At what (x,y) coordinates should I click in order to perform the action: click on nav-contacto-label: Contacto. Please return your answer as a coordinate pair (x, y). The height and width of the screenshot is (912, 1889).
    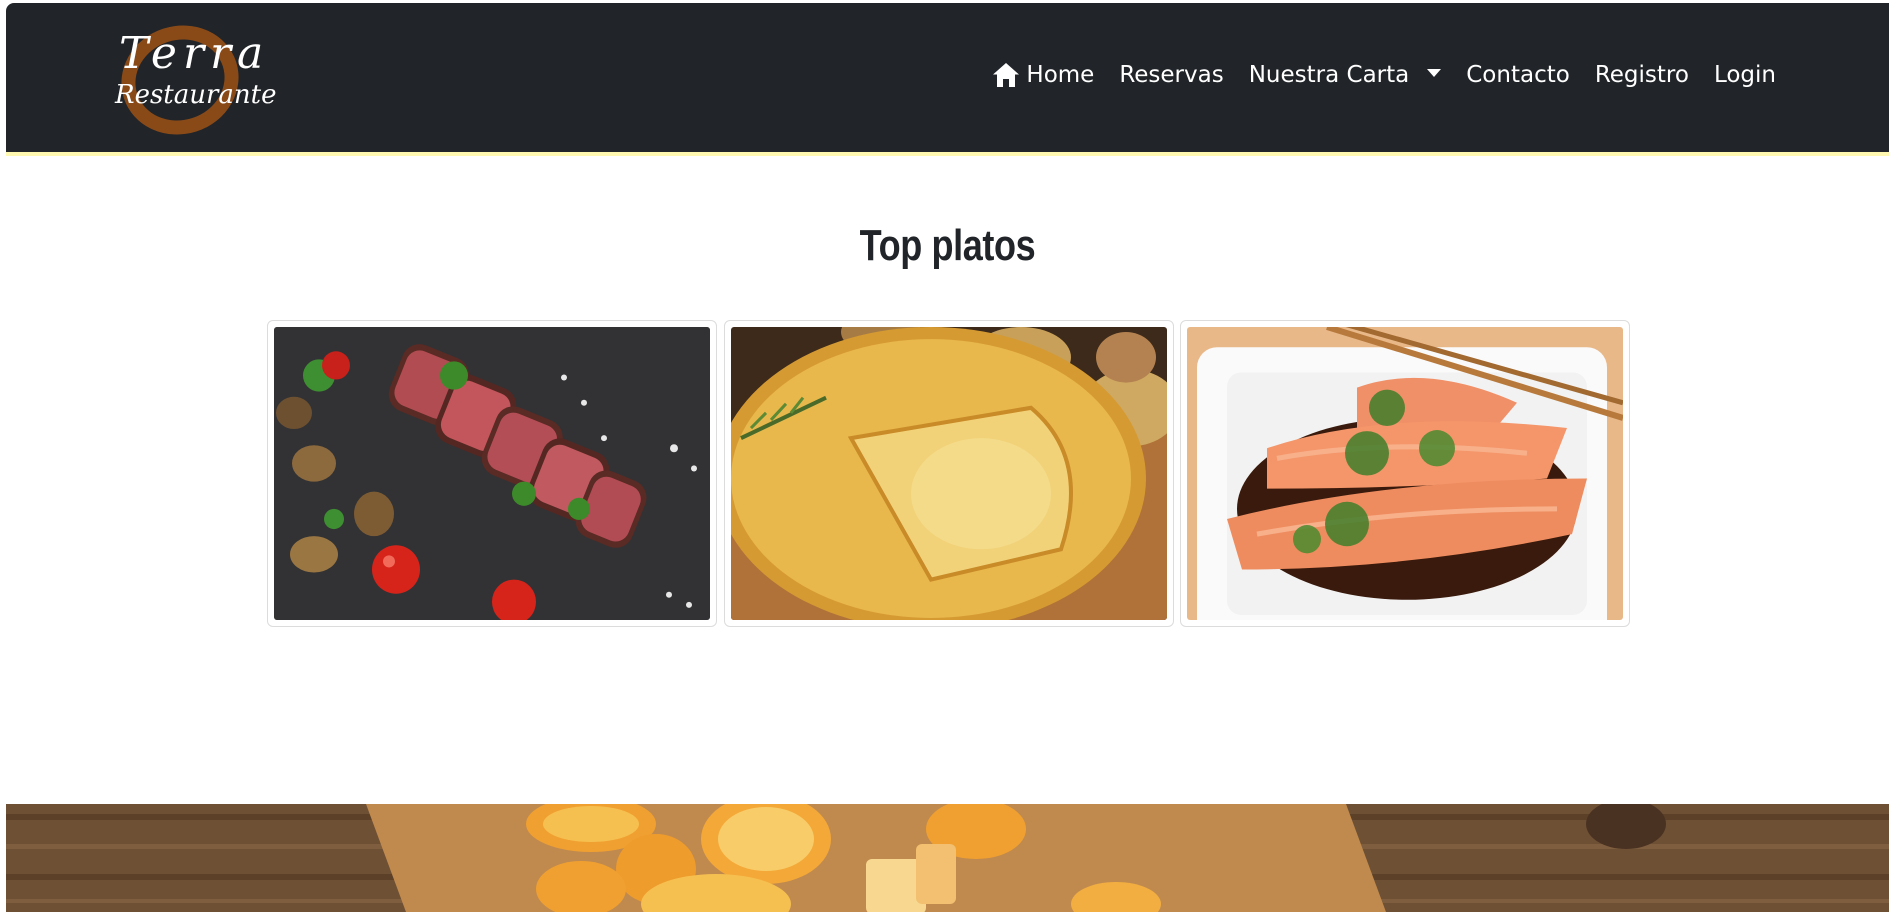
    Looking at the image, I should click on (1518, 75).